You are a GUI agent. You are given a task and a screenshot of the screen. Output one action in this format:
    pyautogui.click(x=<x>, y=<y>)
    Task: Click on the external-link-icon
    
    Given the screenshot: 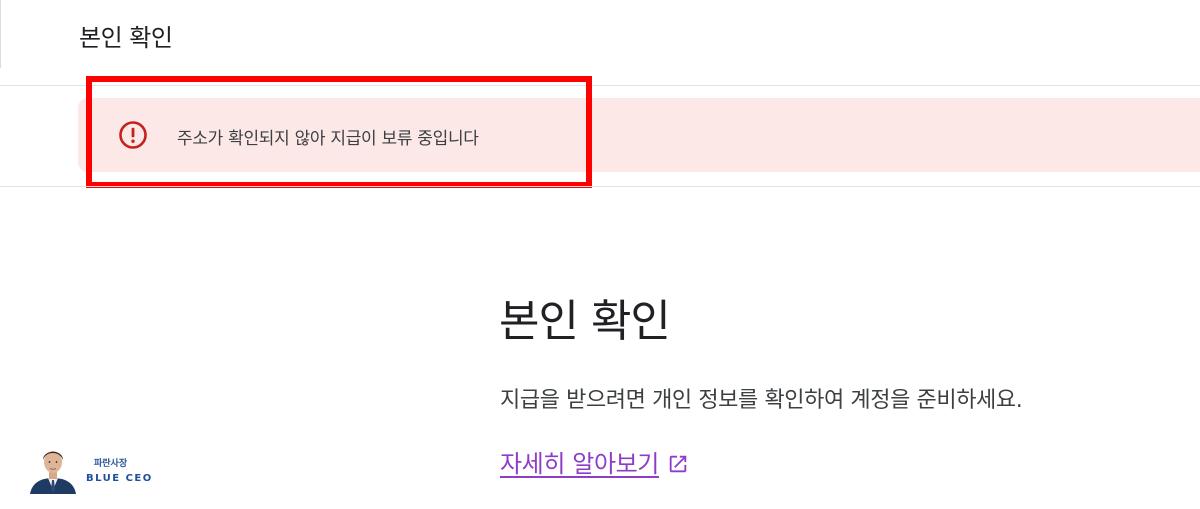 What is the action you would take?
    pyautogui.click(x=678, y=463)
    